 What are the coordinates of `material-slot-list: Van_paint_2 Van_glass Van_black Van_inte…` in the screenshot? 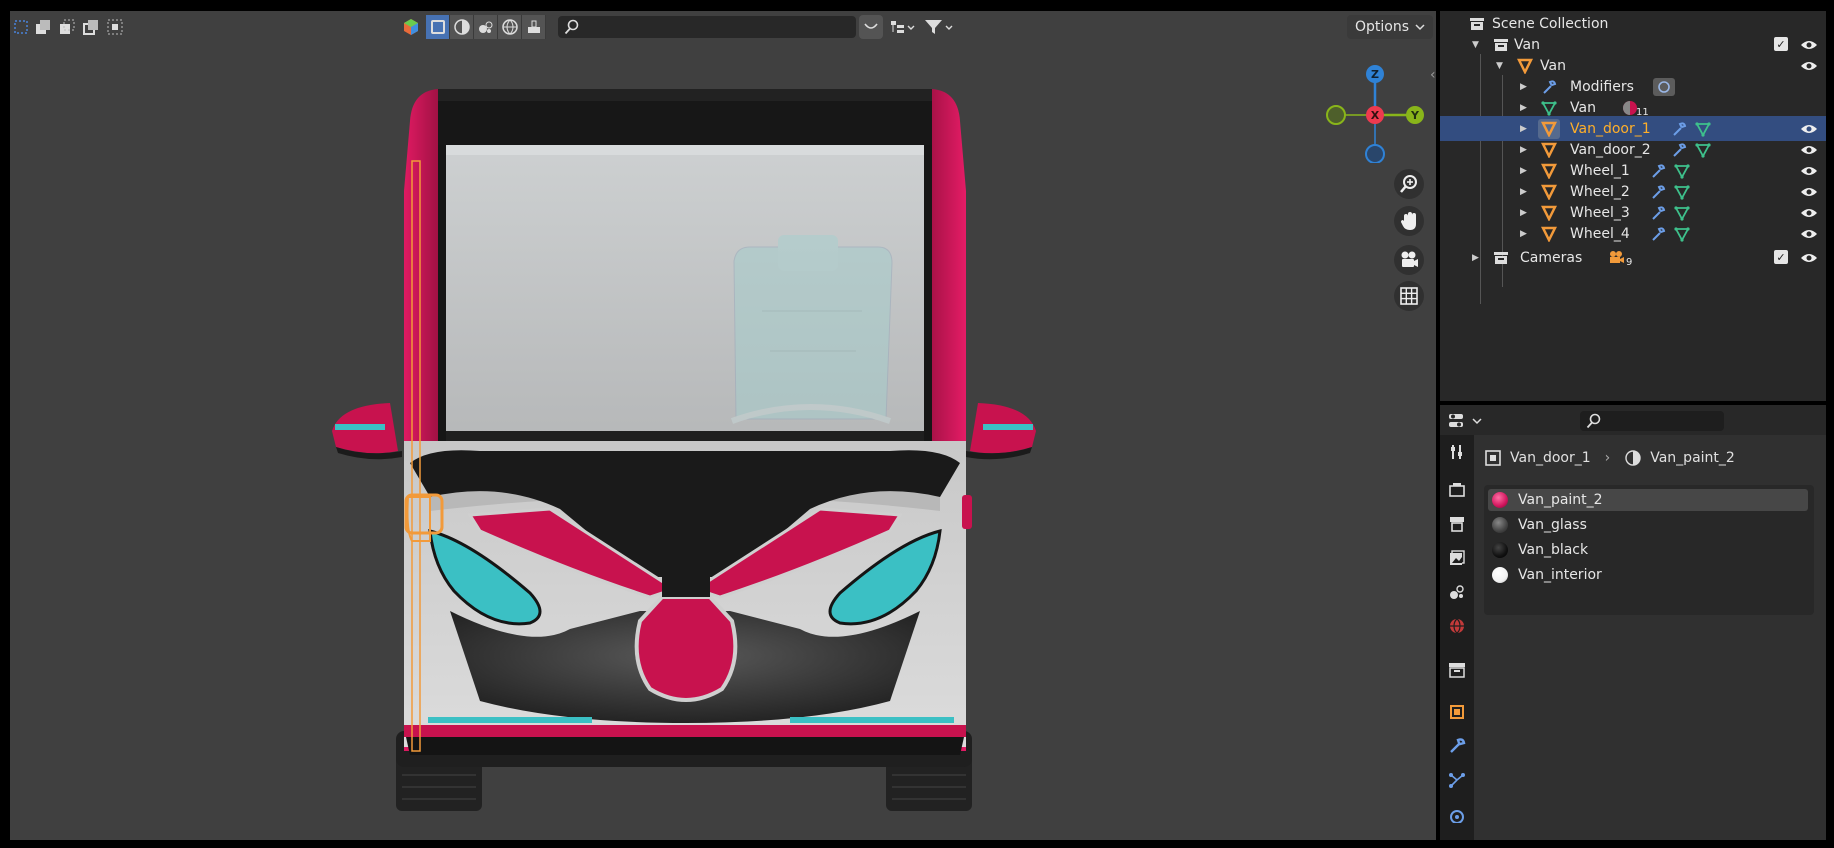 It's located at (1649, 550).